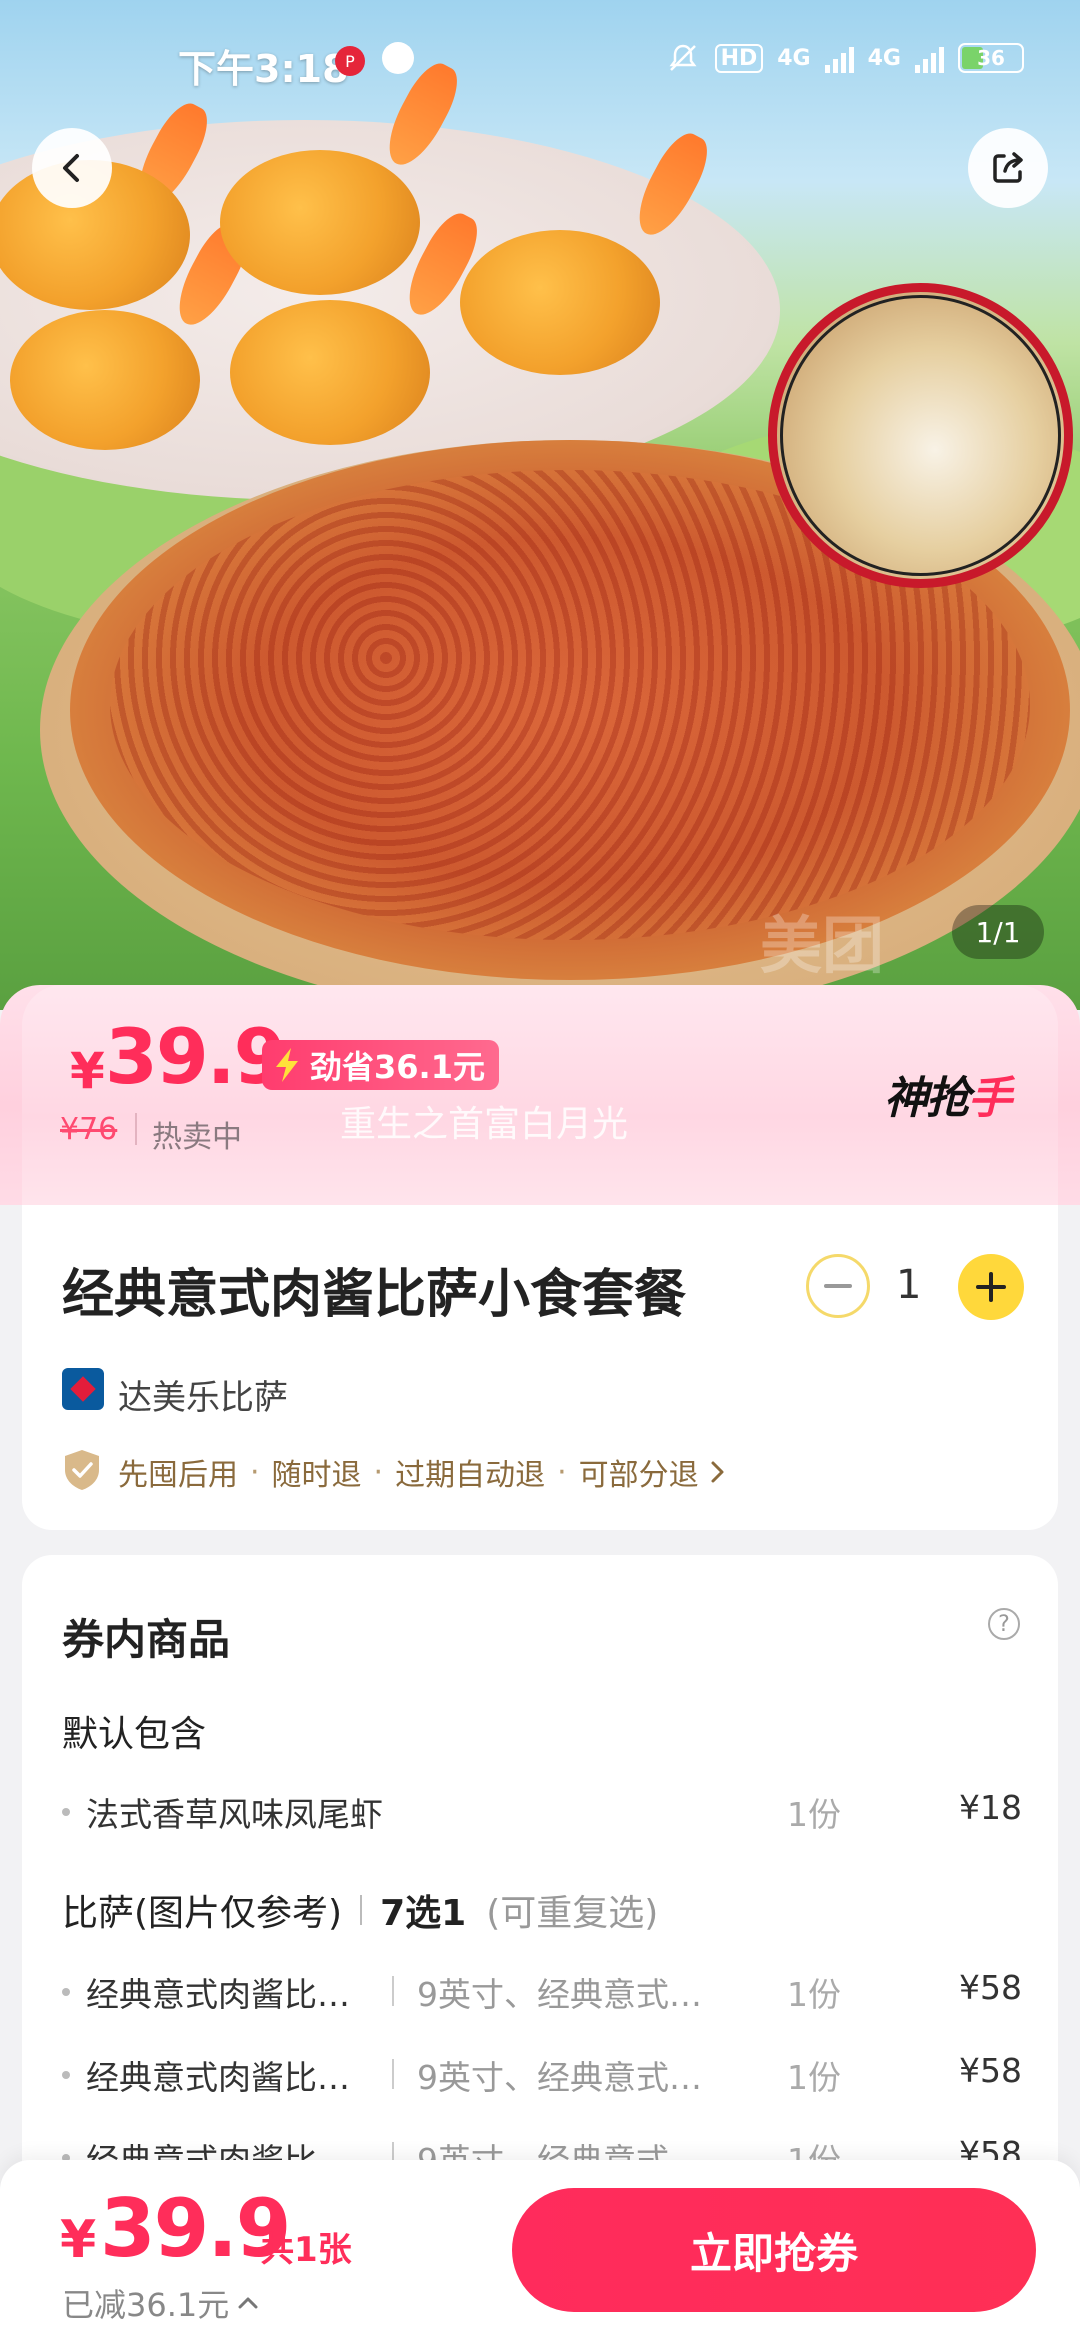 Image resolution: width=1080 pixels, height=2340 pixels. What do you see at coordinates (774, 2250) in the screenshot?
I see `grab-voucher-button: 立即抢券` at bounding box center [774, 2250].